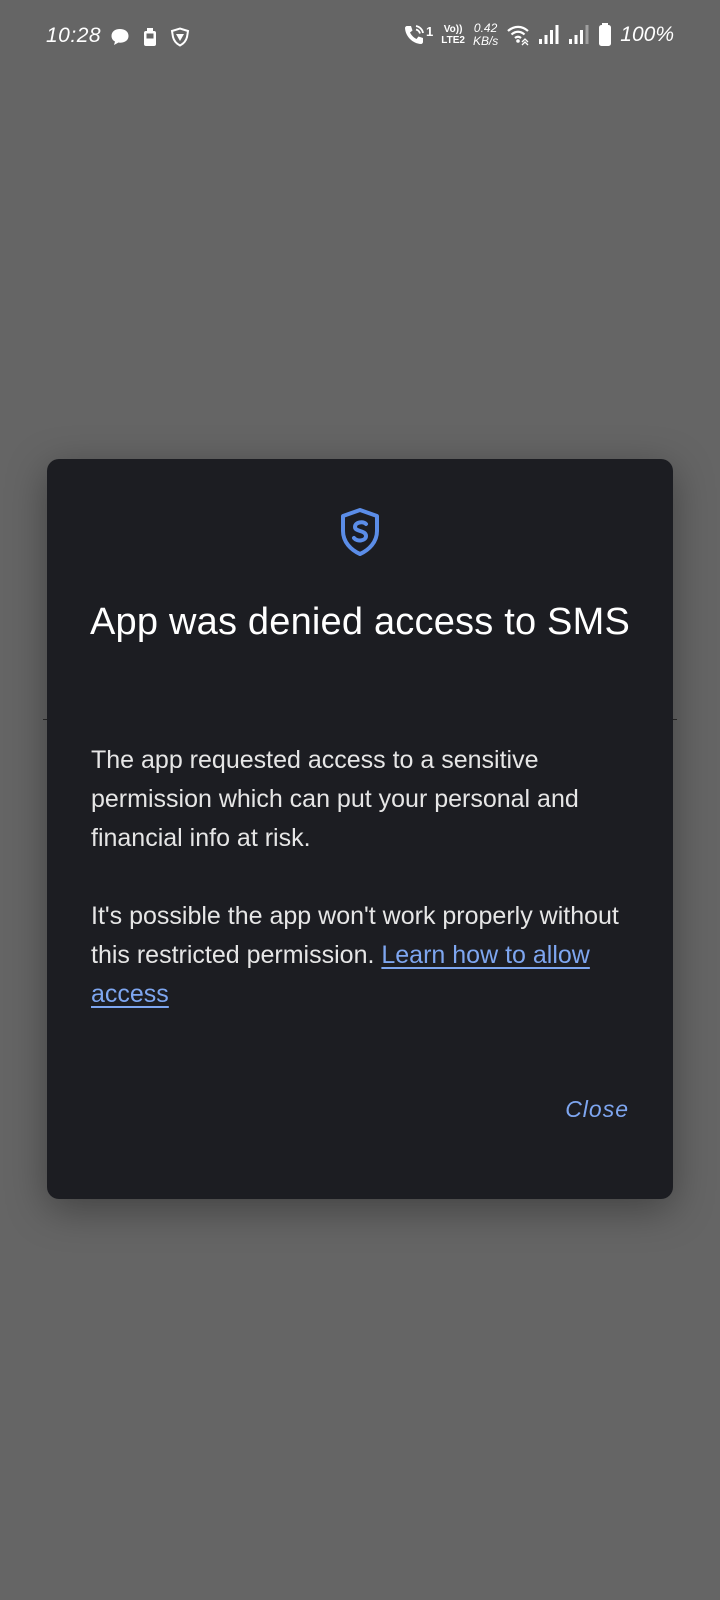 This screenshot has width=720, height=1600. I want to click on status-right: 1 Vo)) LTE2 0.42 KB/s 100%, so click(538, 35).